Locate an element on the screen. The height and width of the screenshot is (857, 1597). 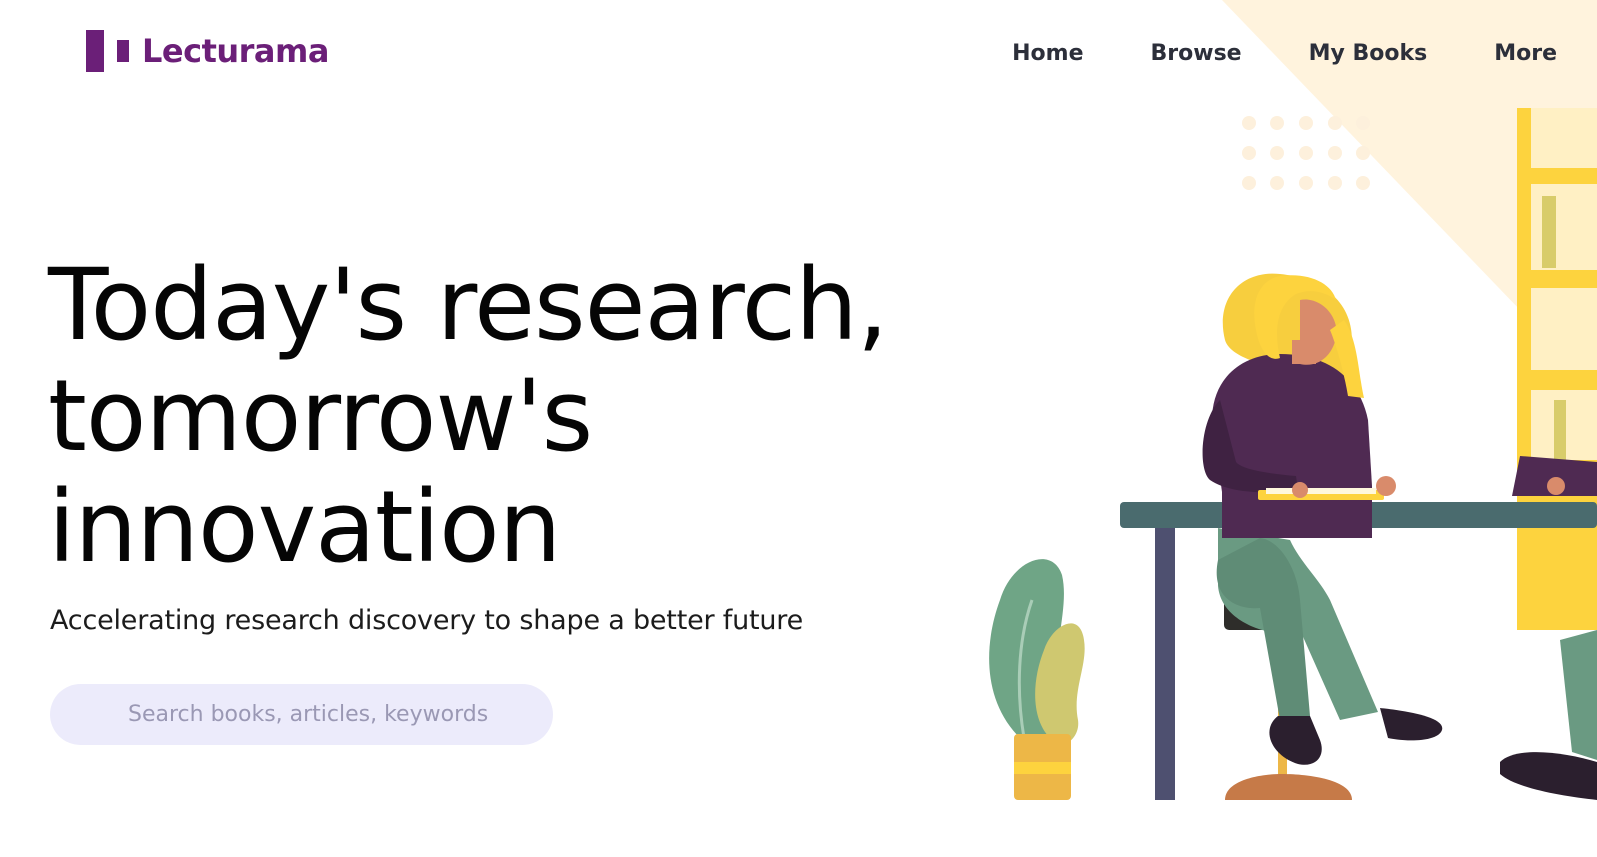
plant-shape is located at coordinates (1037, 679).